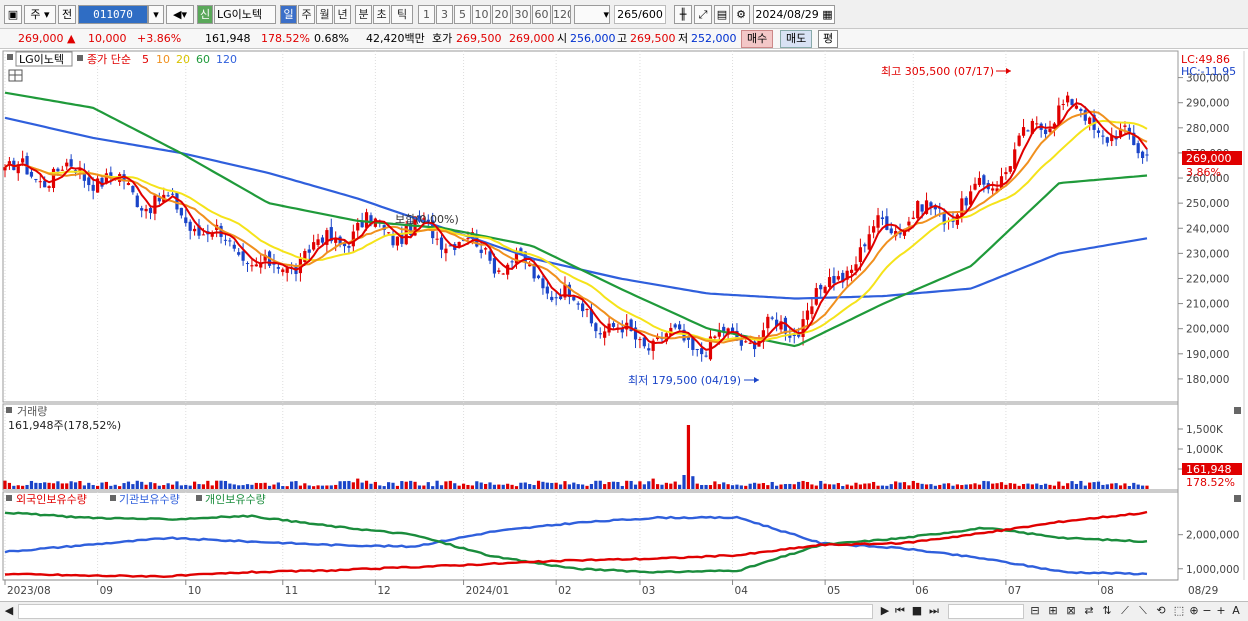  Describe the element at coordinates (900, 611) in the screenshot. I see `first-page-icon: ⏮` at that location.